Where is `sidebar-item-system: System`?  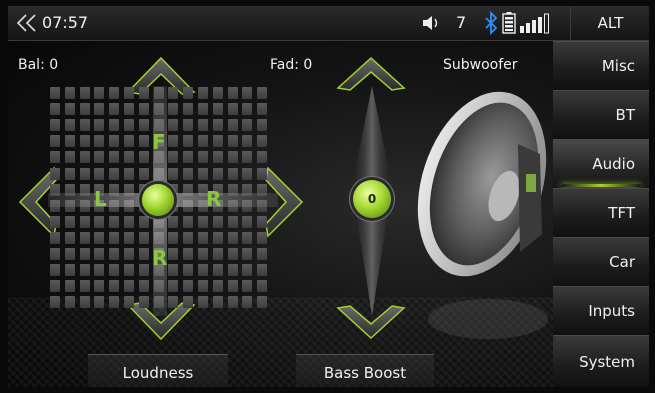 sidebar-item-system: System is located at coordinates (601, 361).